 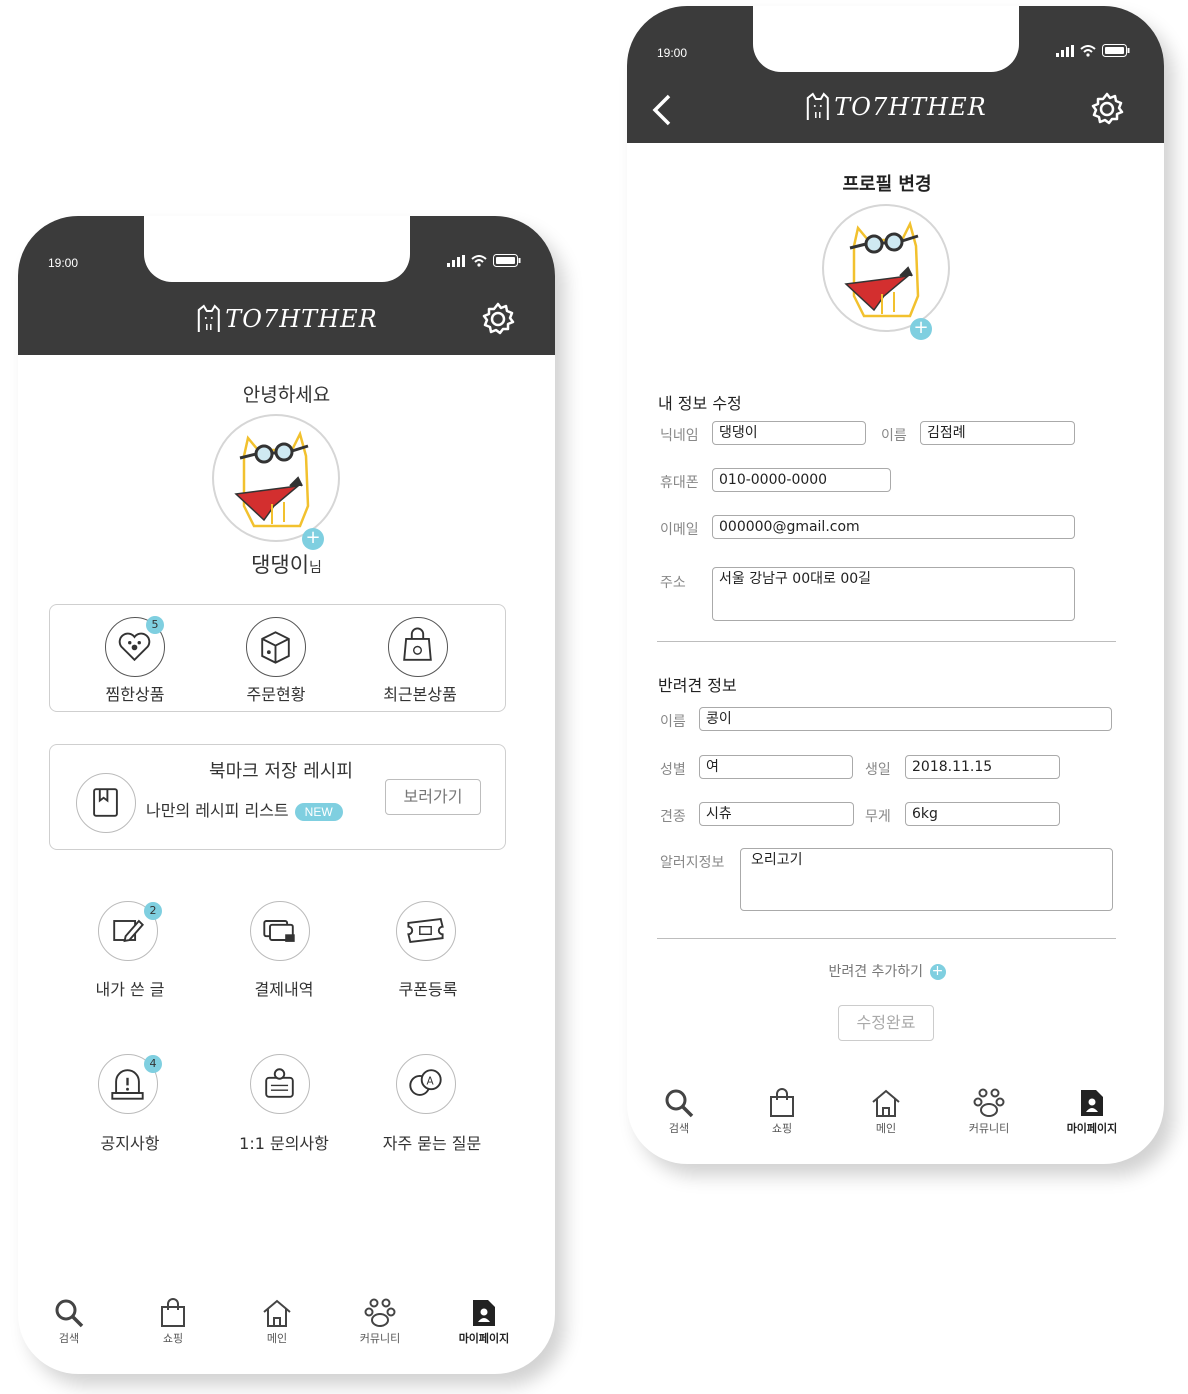 I want to click on quick-label-recent: 최근본상품, so click(x=420, y=694).